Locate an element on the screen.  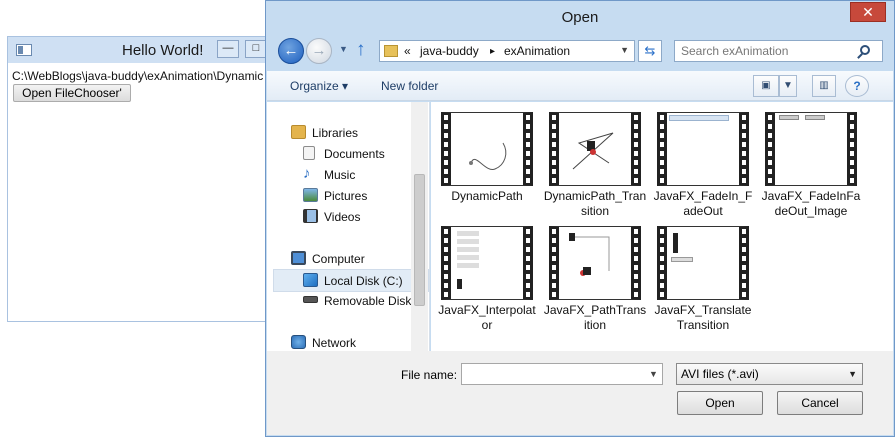
nav-item-videos: Videos is located at coordinates (357, 217).